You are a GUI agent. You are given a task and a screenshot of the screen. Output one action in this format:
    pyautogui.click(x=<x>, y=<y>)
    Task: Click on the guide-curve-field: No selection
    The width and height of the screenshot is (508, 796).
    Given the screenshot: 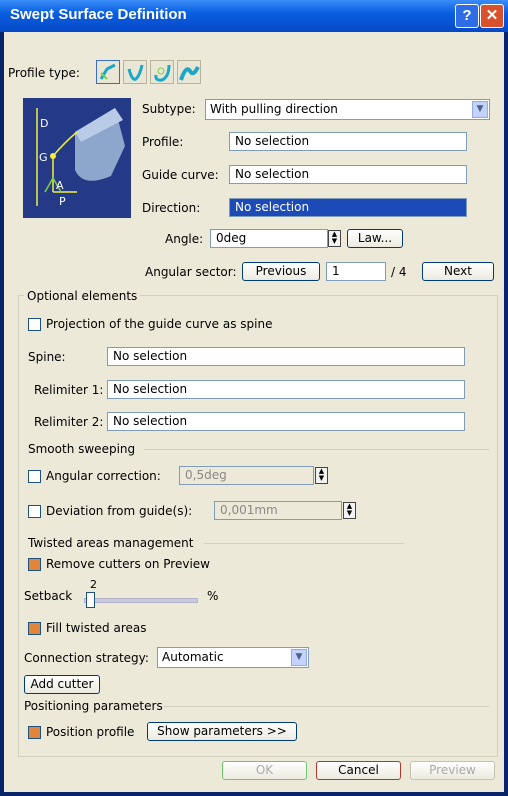 What is the action you would take?
    pyautogui.click(x=348, y=174)
    